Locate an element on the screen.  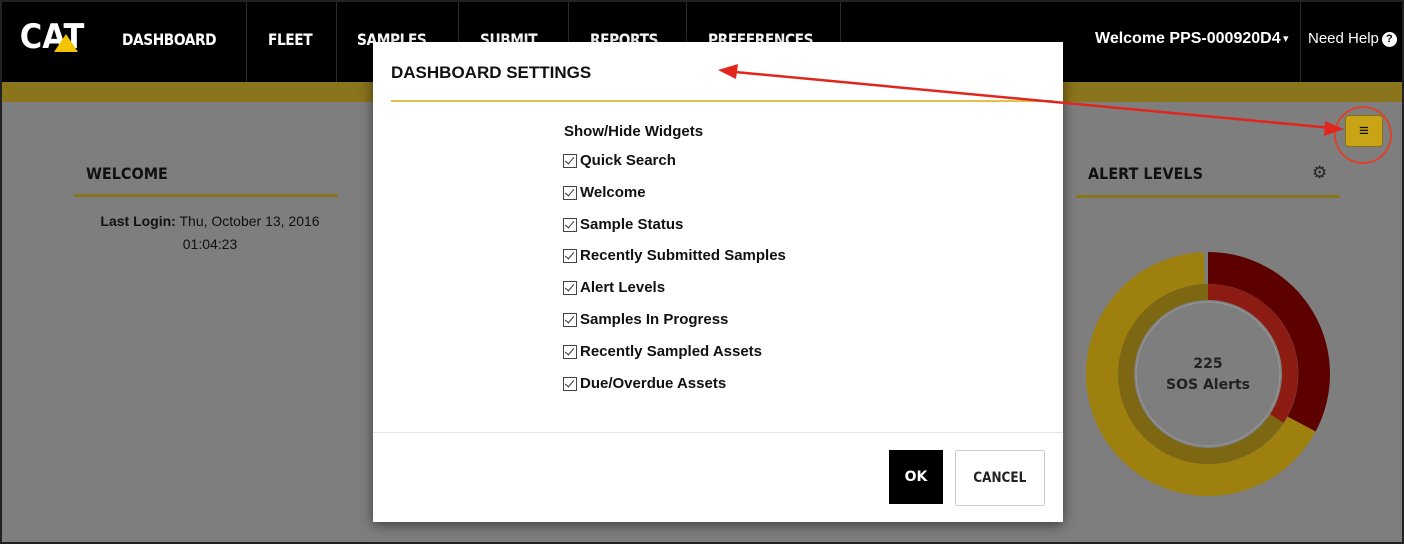
welcome-user-menu: Welcome PPS-000920D4 is located at coordinates (1188, 39).